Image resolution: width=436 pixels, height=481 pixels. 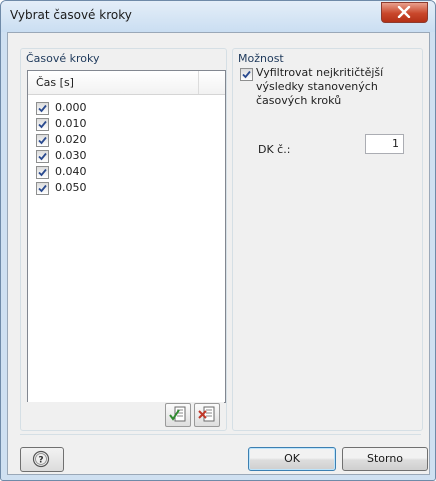 I want to click on cancel-button: Storno, so click(x=385, y=459).